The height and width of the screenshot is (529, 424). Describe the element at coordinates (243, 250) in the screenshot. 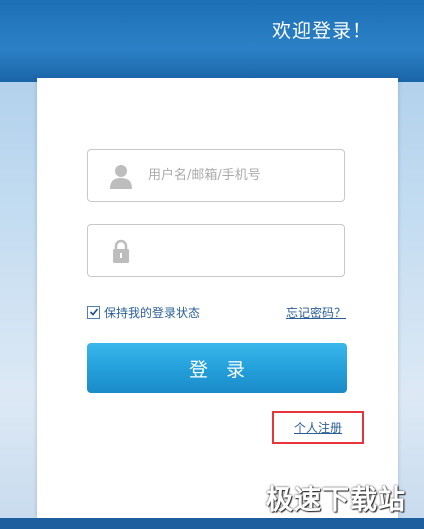

I see `password-input` at that location.